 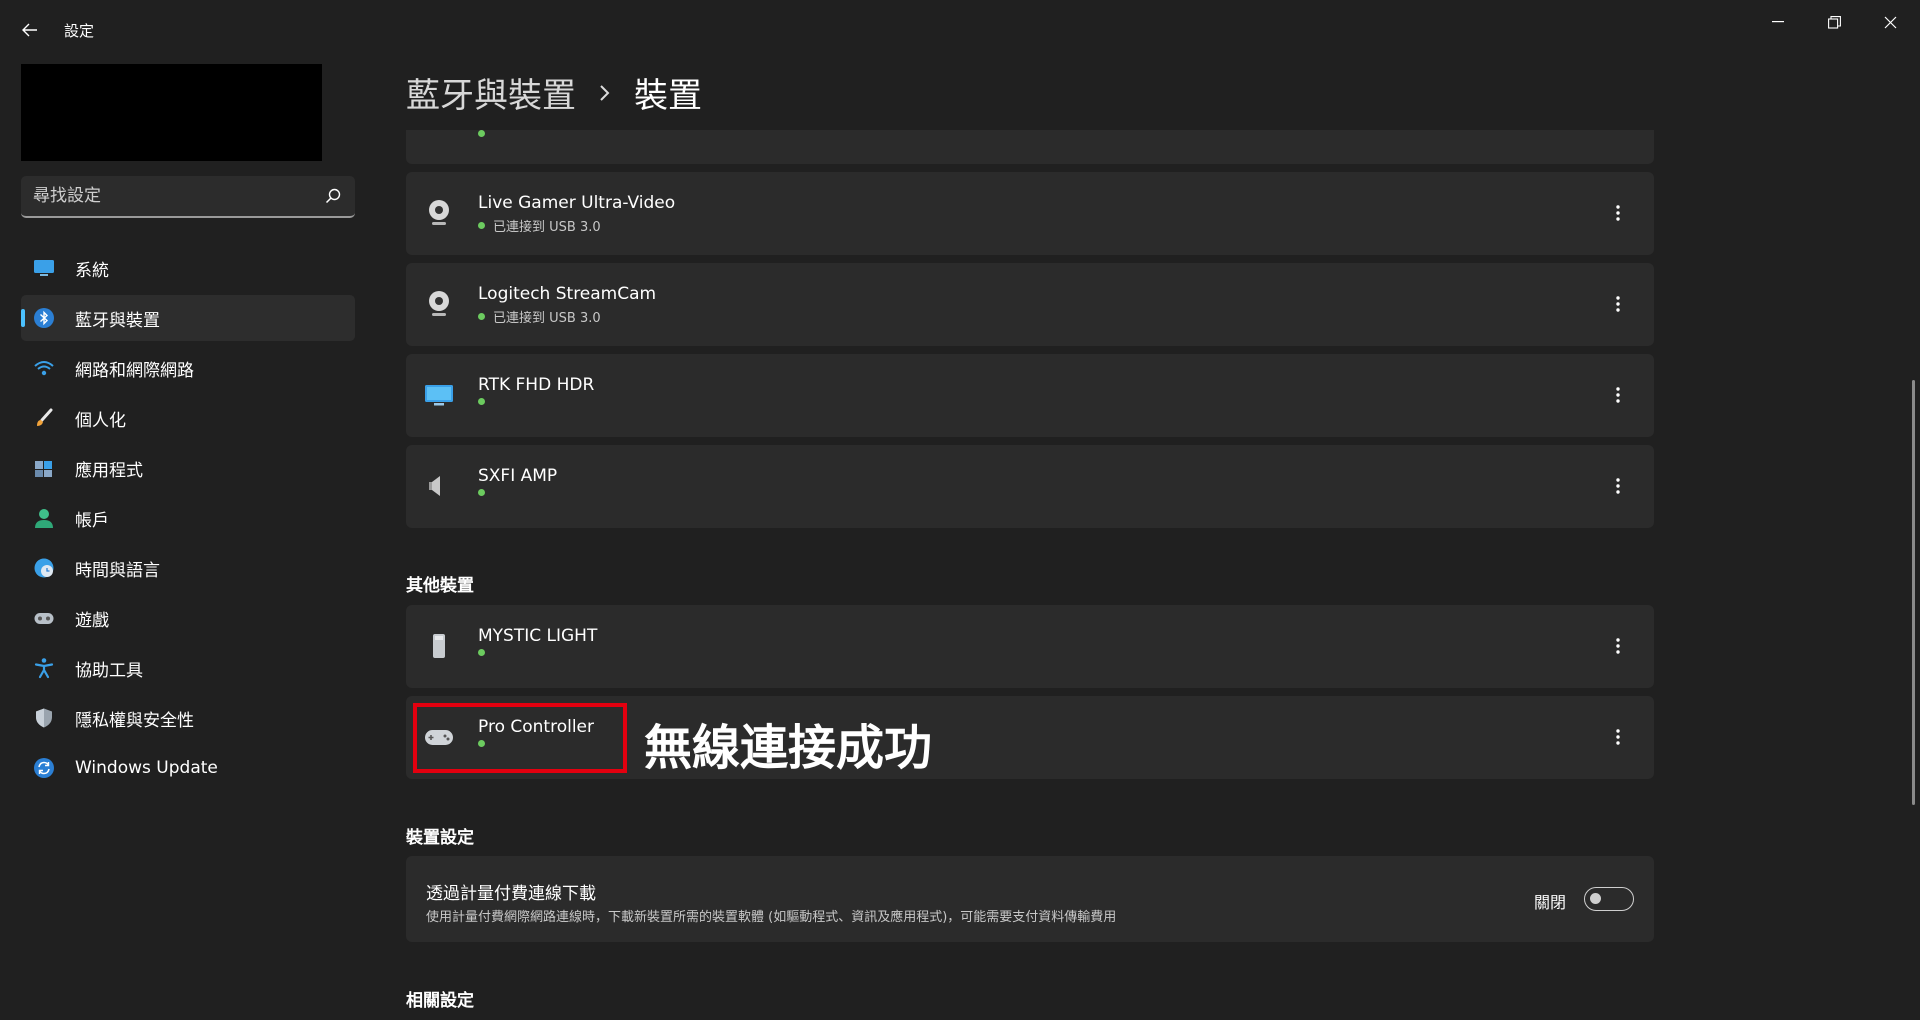 What do you see at coordinates (440, 838) in the screenshot?
I see `device-settings-heading: 裝置設定` at bounding box center [440, 838].